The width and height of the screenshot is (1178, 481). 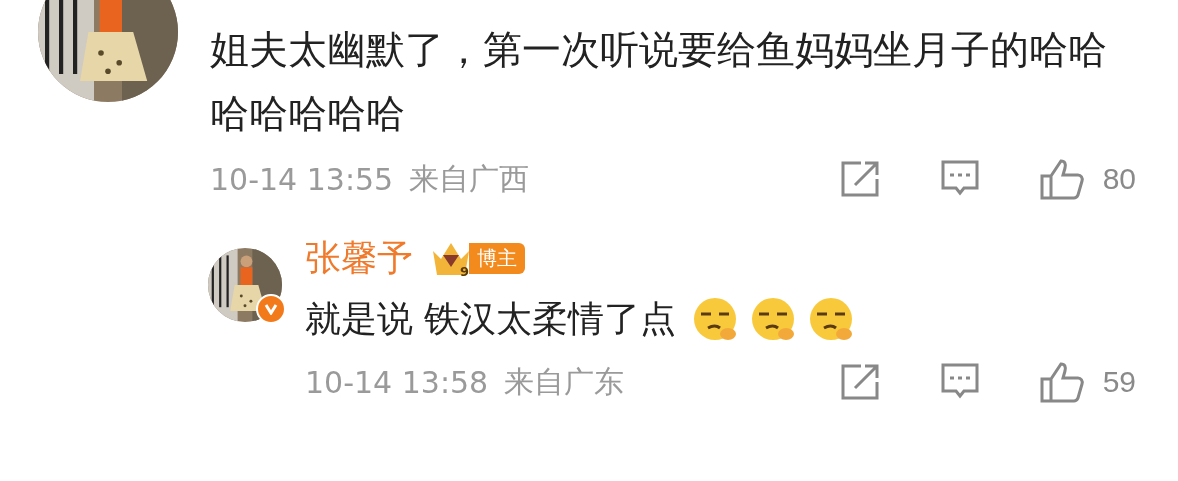 What do you see at coordinates (1087, 382) in the screenshot?
I see `like-button: 59` at bounding box center [1087, 382].